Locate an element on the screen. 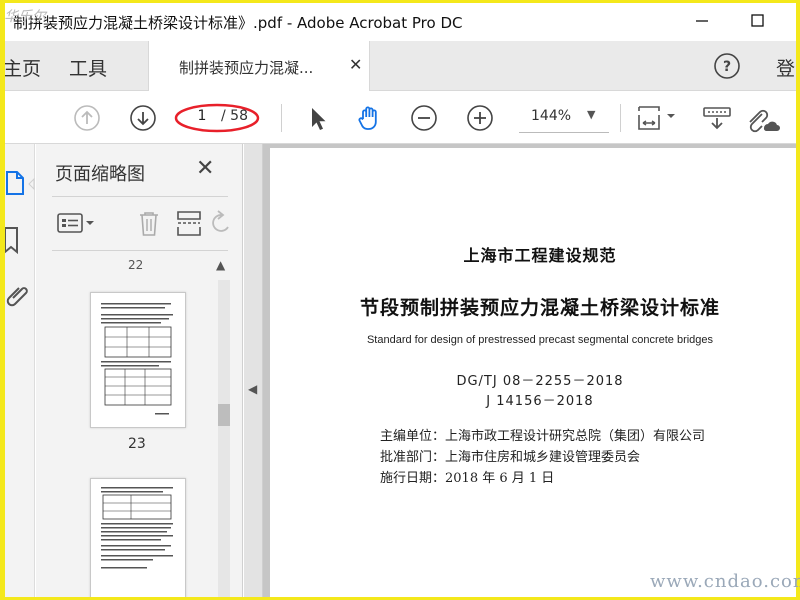  document-heading-2: 节段预制拼装预应力混凝土桥梁设计标准 is located at coordinates (539, 308).